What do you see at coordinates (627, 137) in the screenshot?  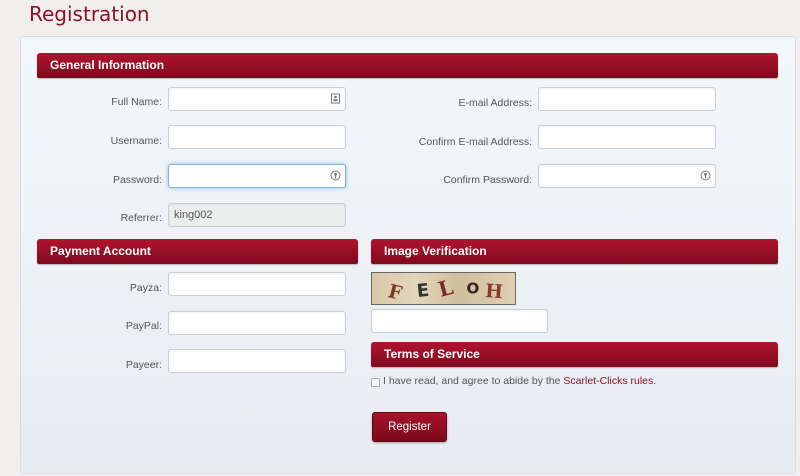 I see `confirm-email-input` at bounding box center [627, 137].